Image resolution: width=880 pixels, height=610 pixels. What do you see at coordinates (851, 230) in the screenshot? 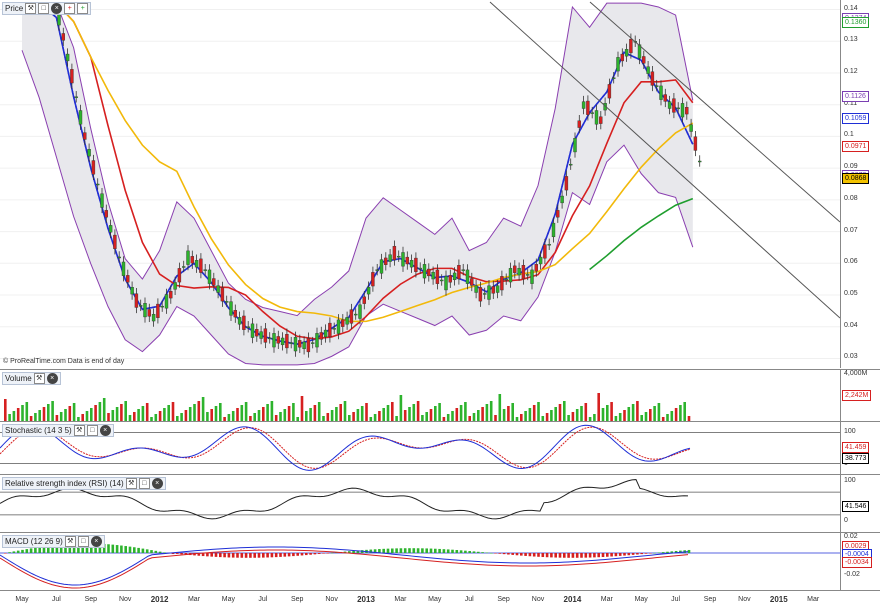
I see `price-tick: 0.07` at bounding box center [851, 230].